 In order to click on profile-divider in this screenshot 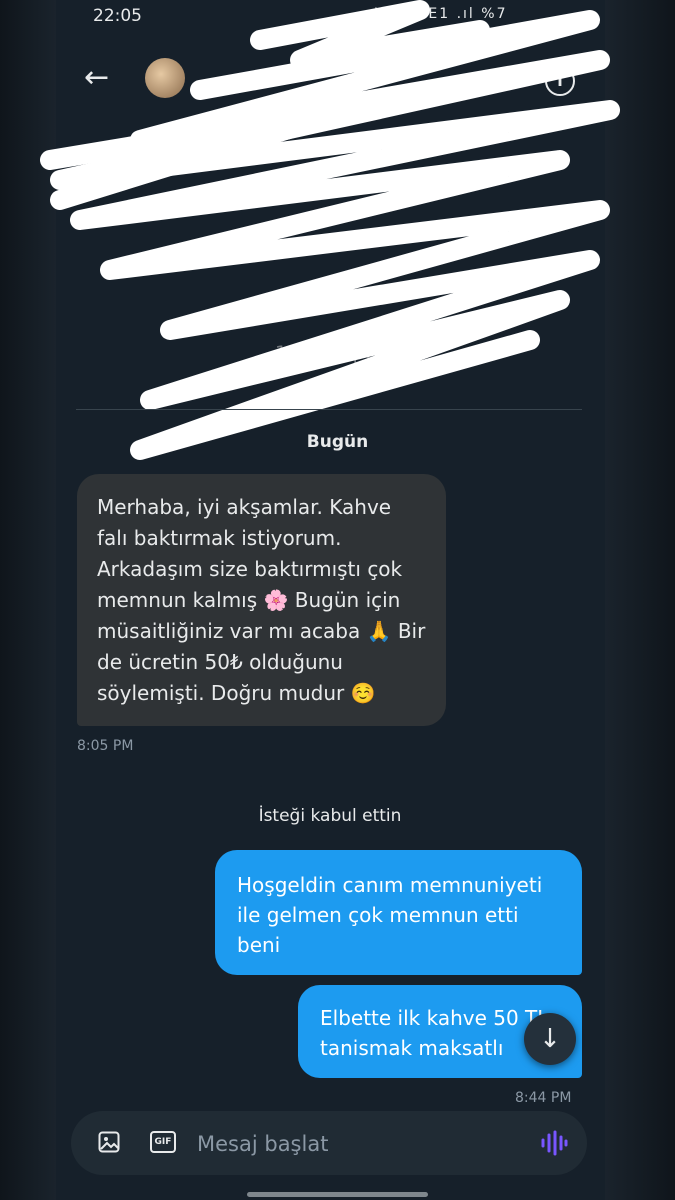, I will do `click(329, 409)`.